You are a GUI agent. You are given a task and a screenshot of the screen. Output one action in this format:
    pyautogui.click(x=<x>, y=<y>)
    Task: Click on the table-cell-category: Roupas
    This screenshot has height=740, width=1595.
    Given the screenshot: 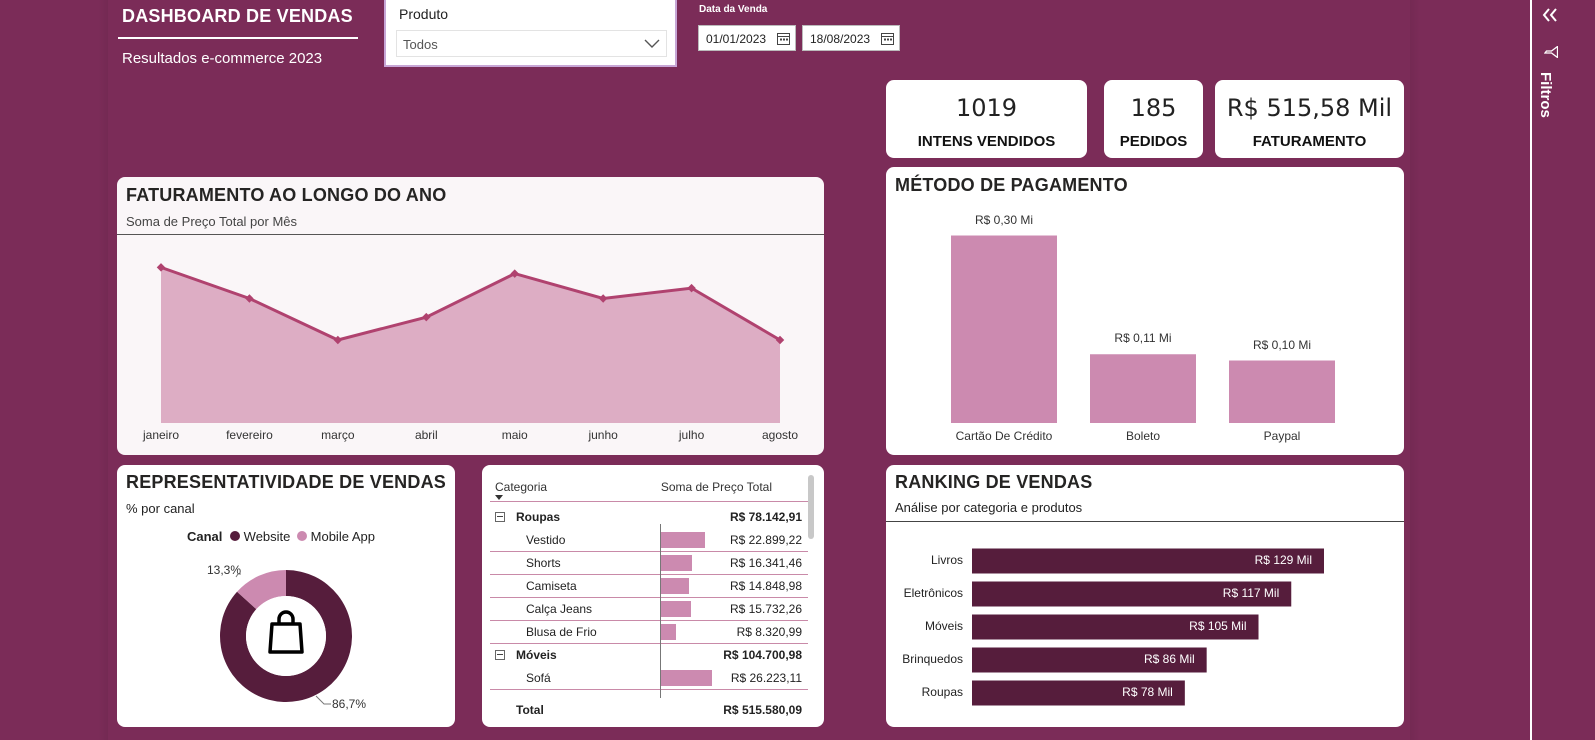 What is the action you would take?
    pyautogui.click(x=538, y=517)
    